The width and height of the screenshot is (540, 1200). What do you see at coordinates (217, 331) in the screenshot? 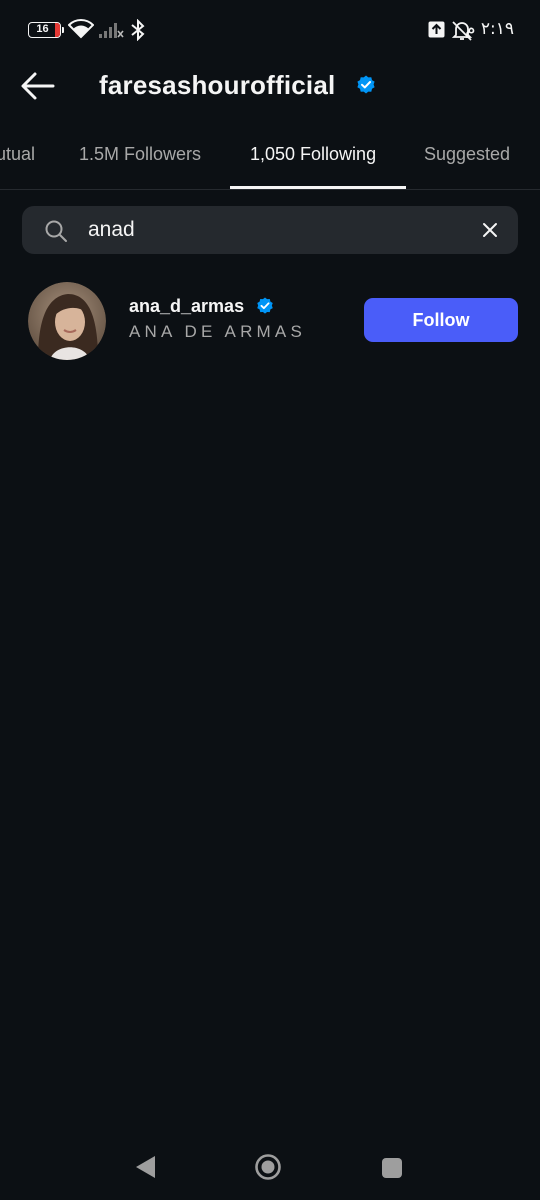
I see `full-name: ANA DE ARMAS` at bounding box center [217, 331].